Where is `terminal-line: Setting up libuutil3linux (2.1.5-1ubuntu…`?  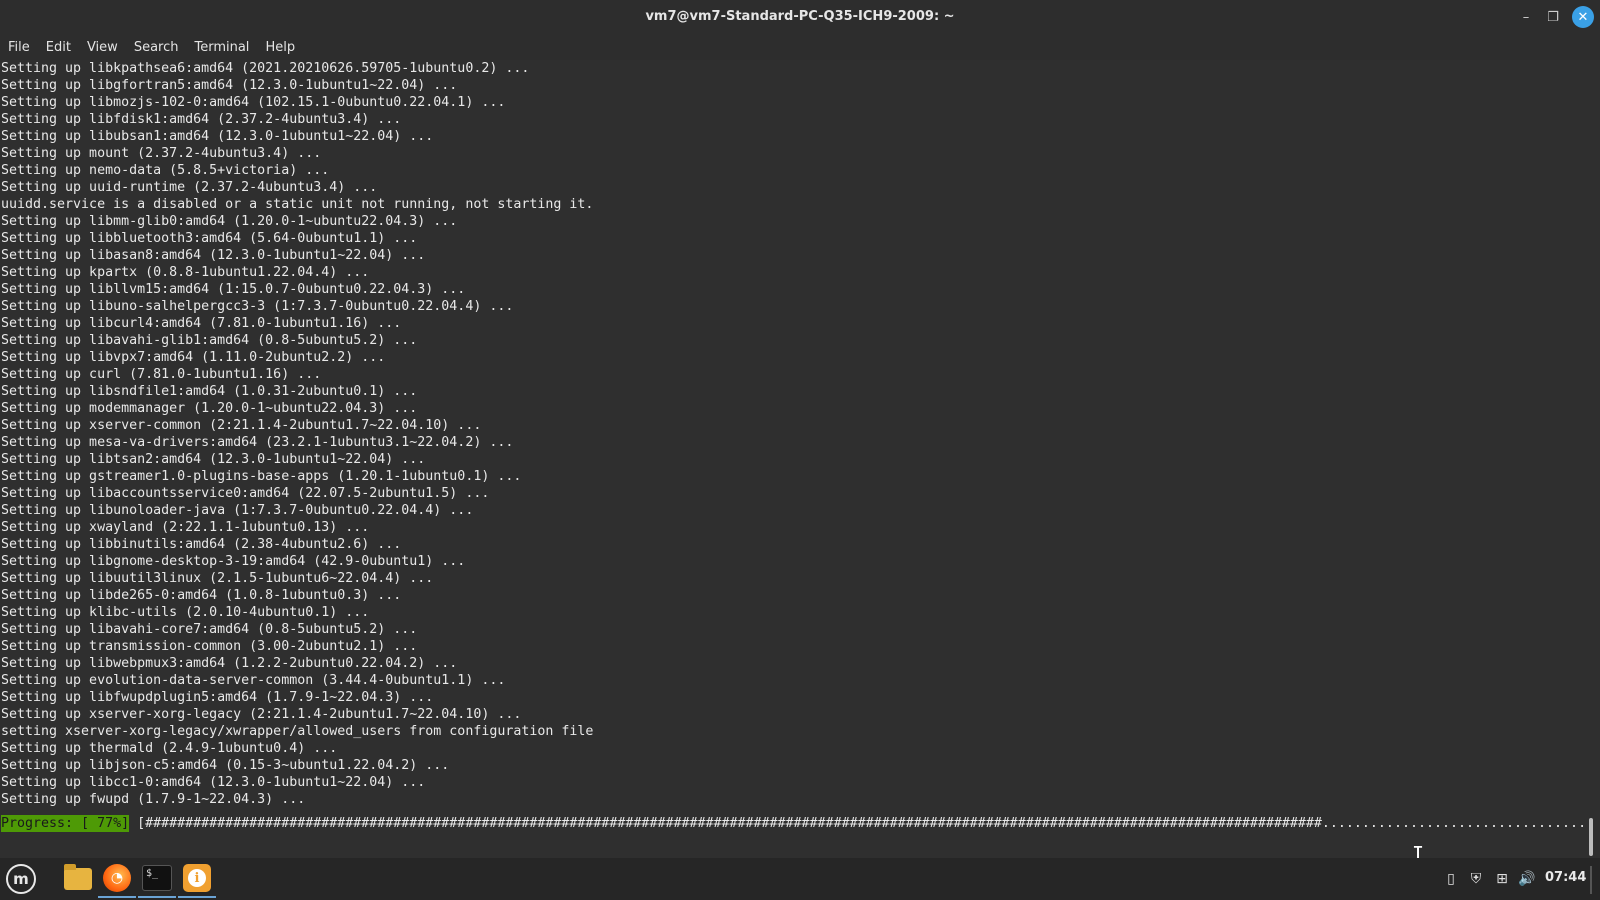
terminal-line: Setting up libuutil3linux (2.1.5-1ubuntu… is located at coordinates (217, 578).